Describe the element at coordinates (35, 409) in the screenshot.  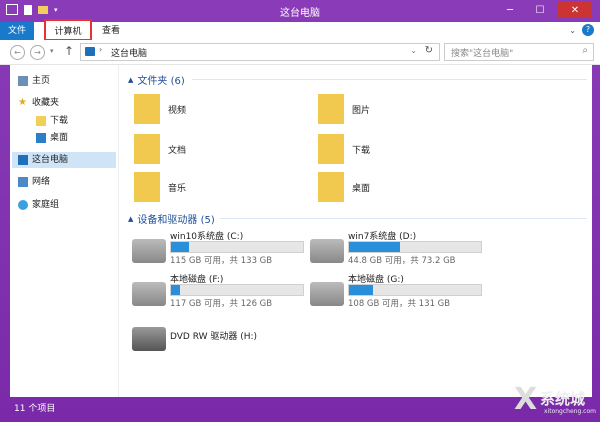
I see `status-item-count: 11 个项目` at that location.